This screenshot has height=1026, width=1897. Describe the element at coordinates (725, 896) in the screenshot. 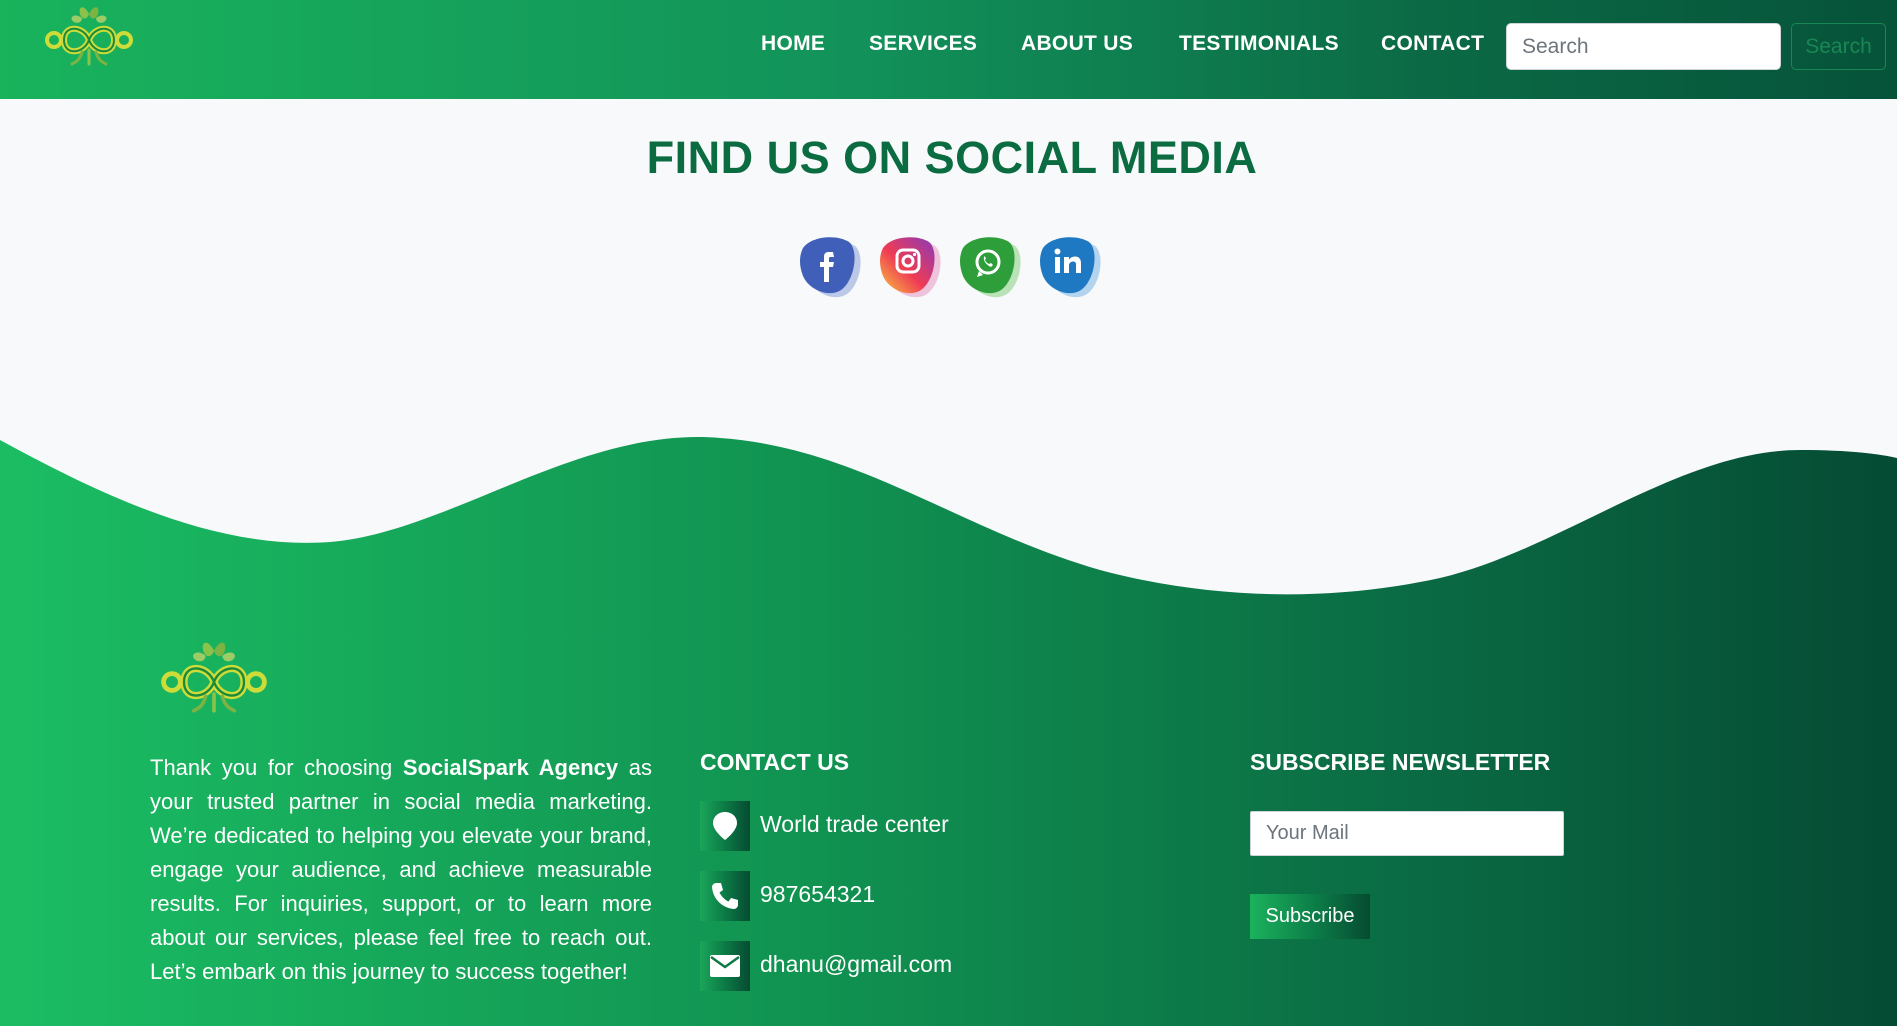

I see `phone-icon` at that location.